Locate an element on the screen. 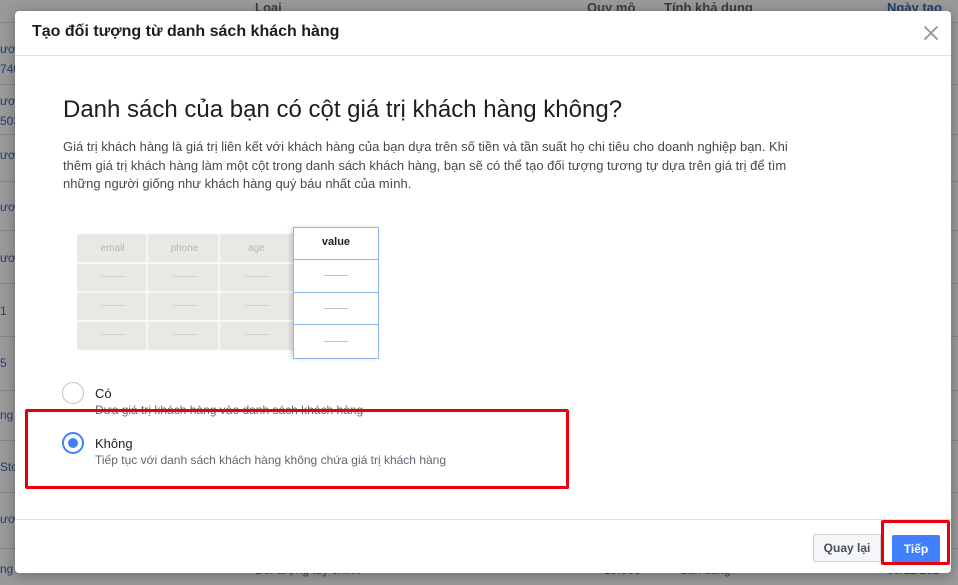  value-column: value is located at coordinates (336, 293).